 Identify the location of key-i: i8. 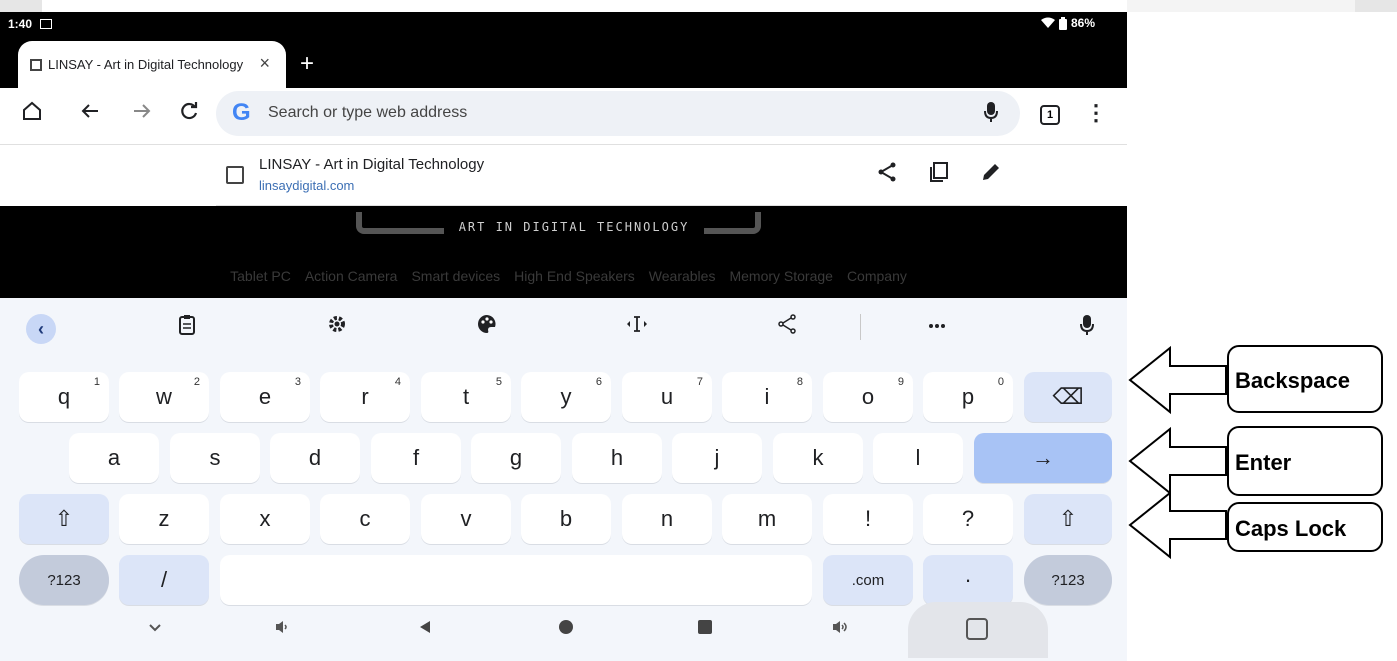
(767, 397).